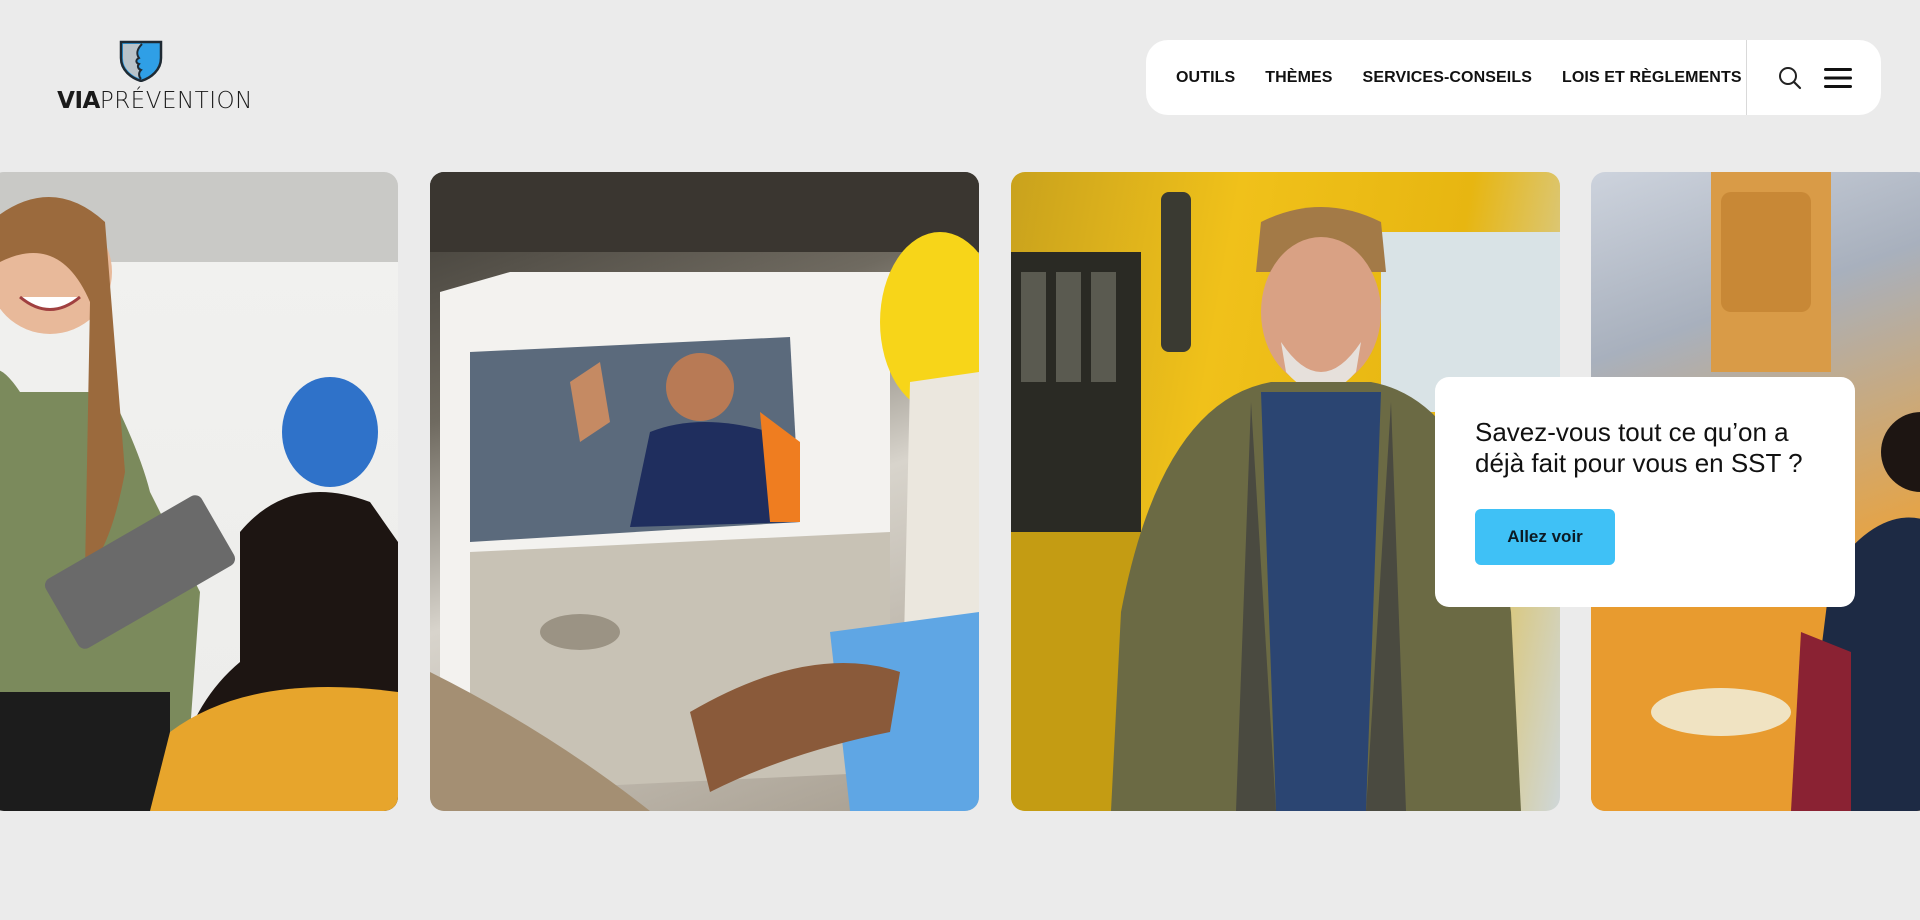 The image size is (1920, 920). I want to click on site-logo: VIAPRÉVENTION, so click(155, 78).